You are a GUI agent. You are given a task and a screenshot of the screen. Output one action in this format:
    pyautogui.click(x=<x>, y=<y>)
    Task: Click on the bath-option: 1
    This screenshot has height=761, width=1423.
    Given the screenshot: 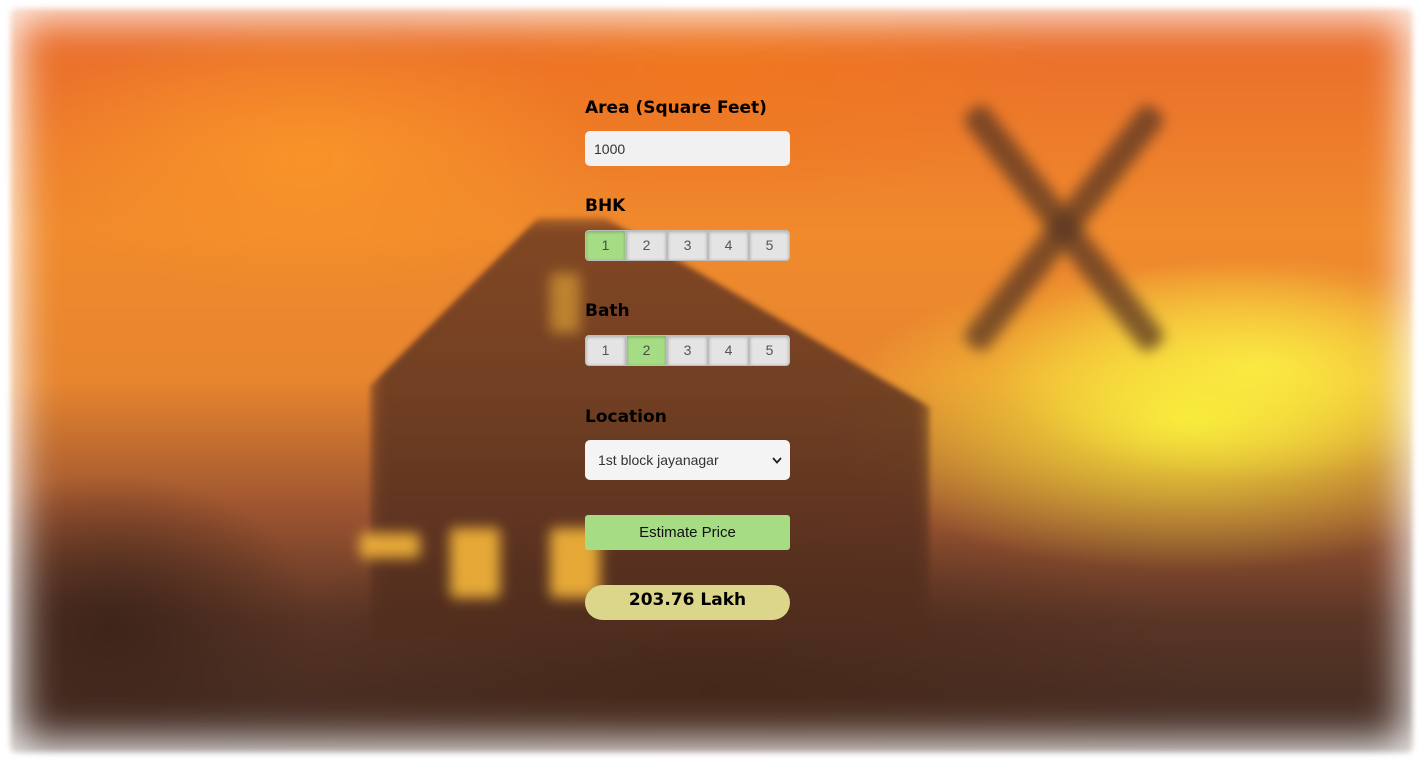 What is the action you would take?
    pyautogui.click(x=605, y=350)
    